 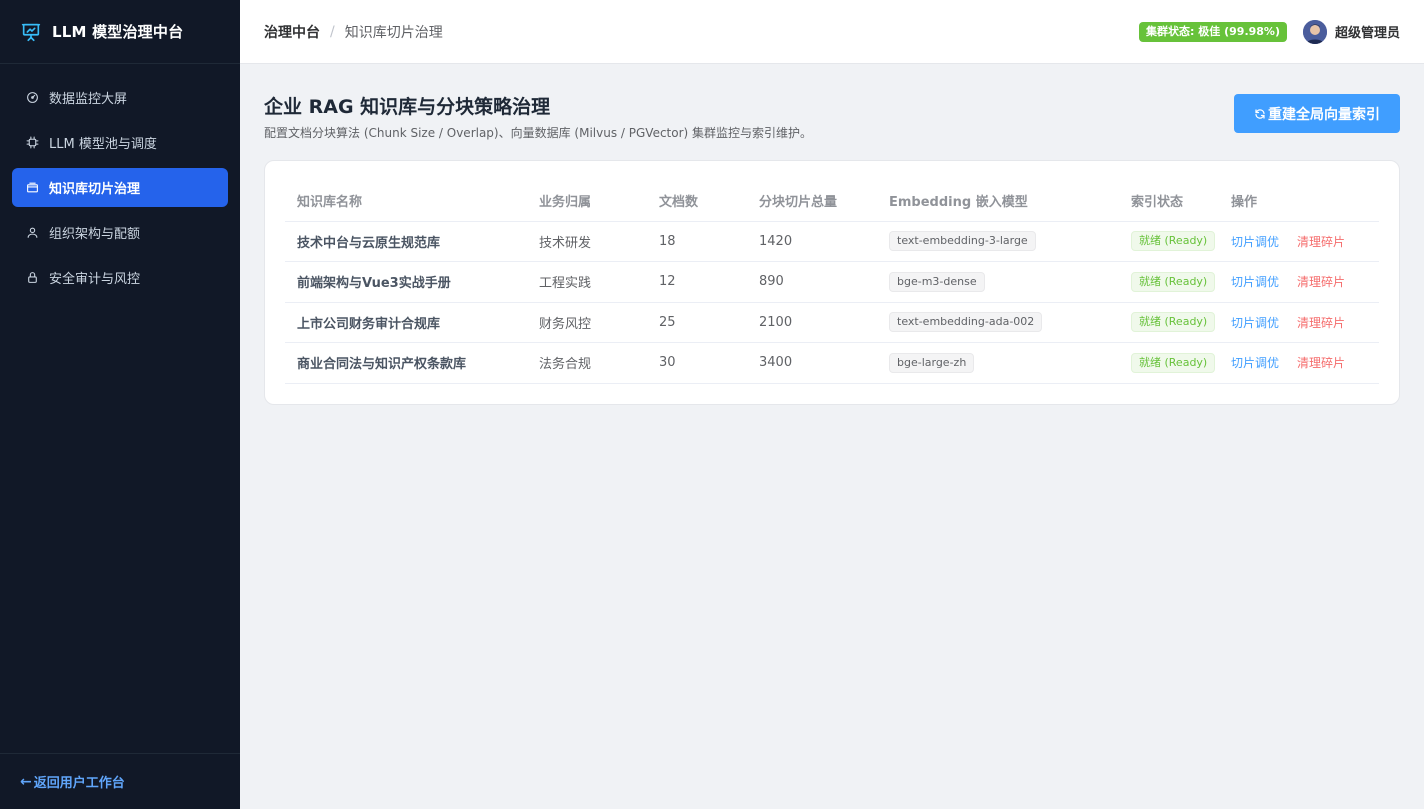 I want to click on kb-name-cell: 技术中台与云原生规范库, so click(x=406, y=241).